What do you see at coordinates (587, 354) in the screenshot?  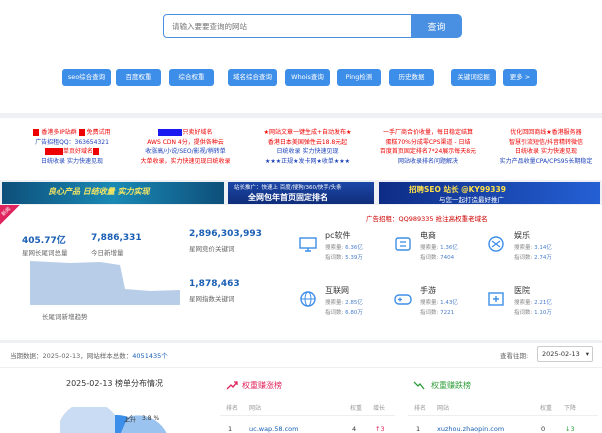 I see `chevron-down-icon: ▾` at bounding box center [587, 354].